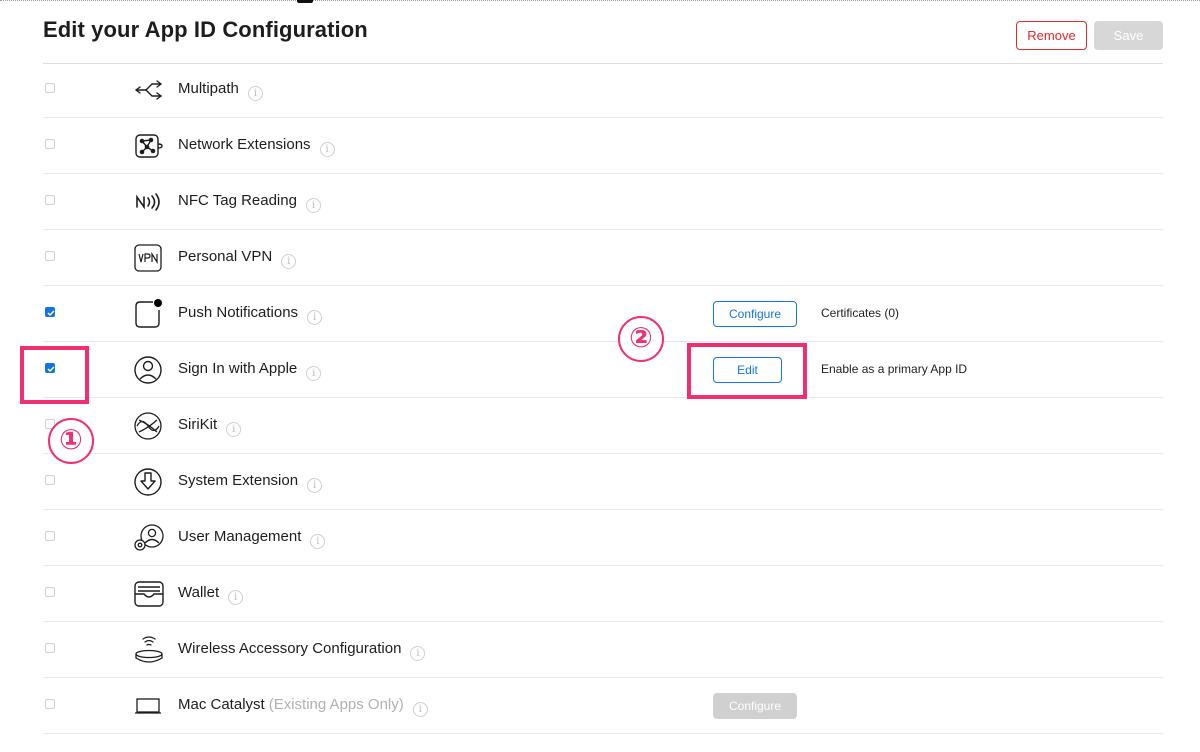 The width and height of the screenshot is (1200, 752). Describe the element at coordinates (244, 144) in the screenshot. I see `row-label: Network Extensions` at that location.